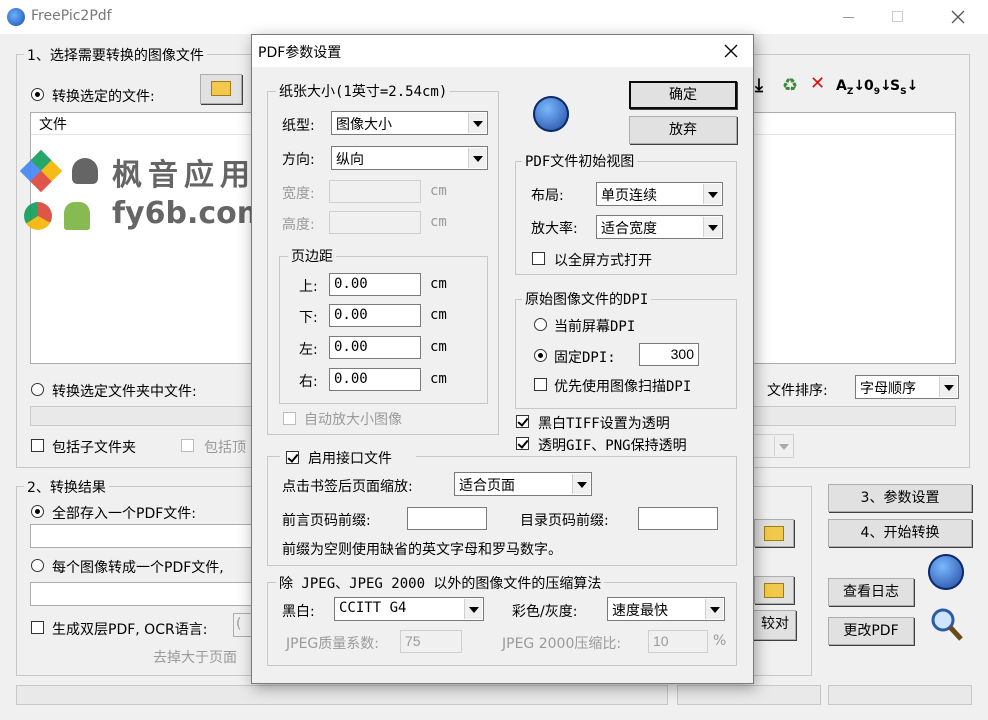 The width and height of the screenshot is (988, 720). Describe the element at coordinates (683, 95) in the screenshot. I see `ok-button: 确定` at that location.